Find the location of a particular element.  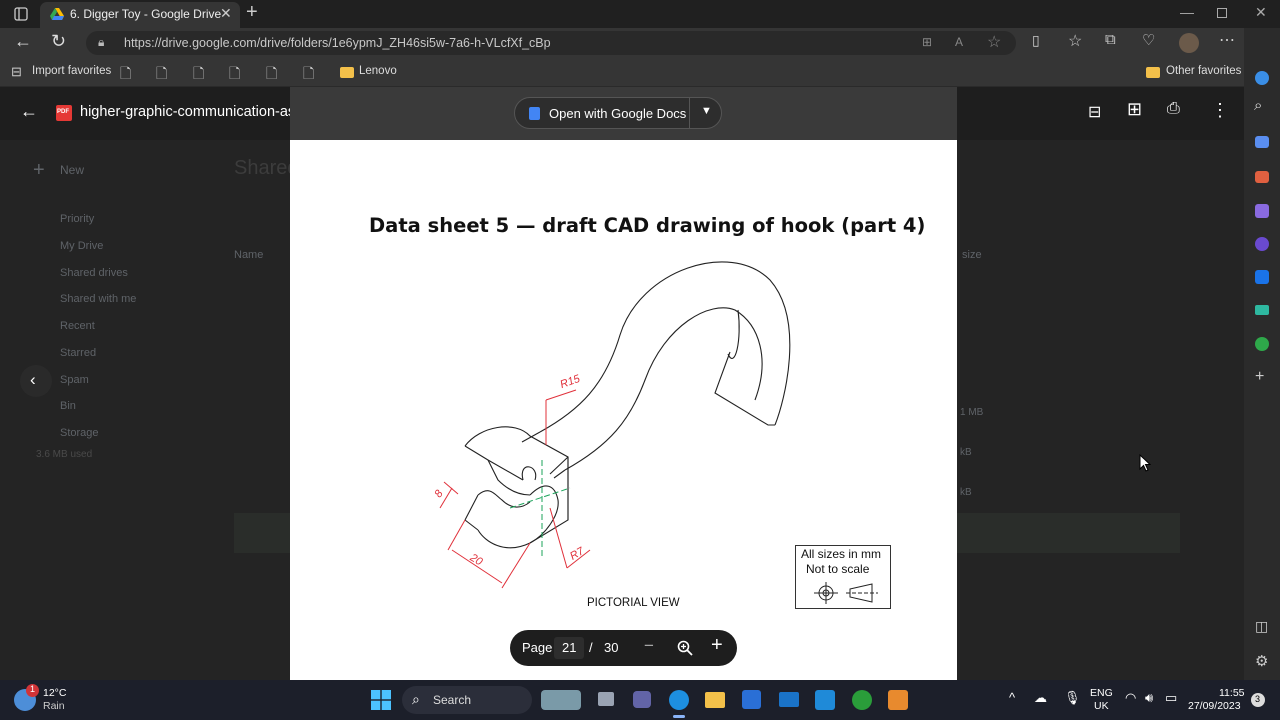

add-sidebar-app-icon: + is located at coordinates (1259, 377).